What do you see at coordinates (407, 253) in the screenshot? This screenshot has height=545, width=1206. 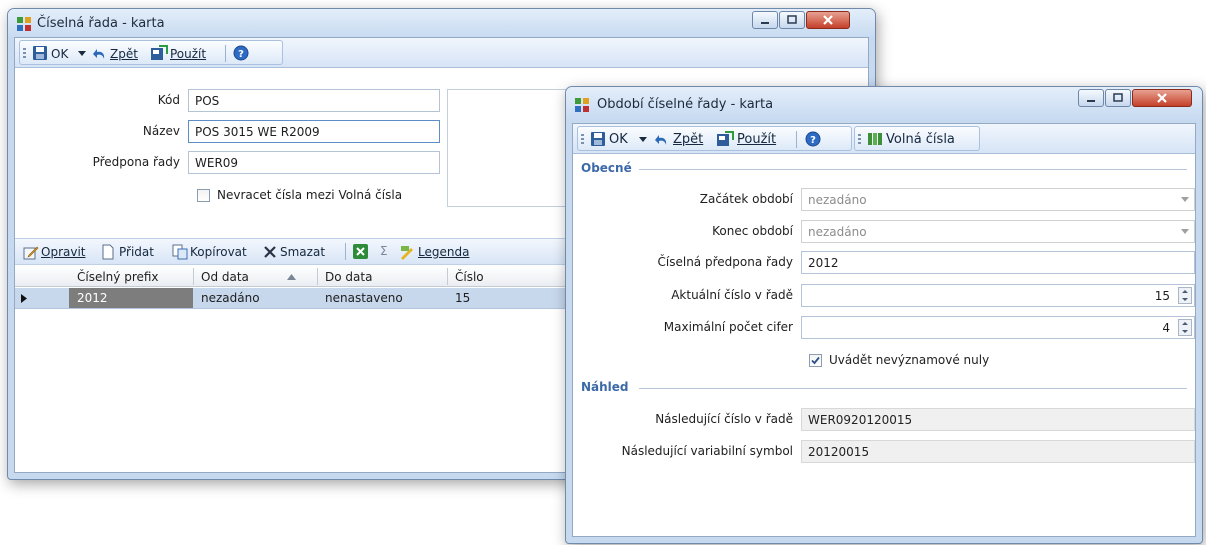 I see `legend-icon` at bounding box center [407, 253].